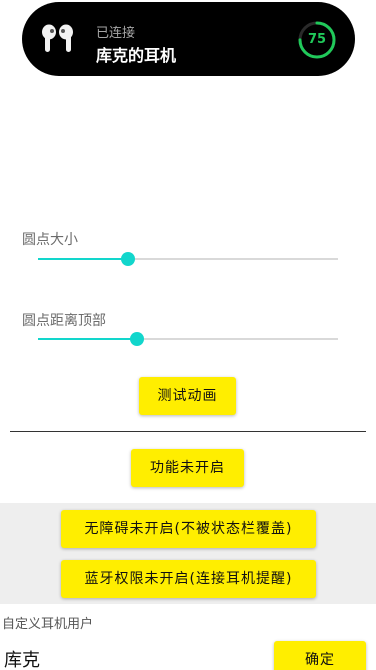 This screenshot has height=670, width=376. What do you see at coordinates (188, 339) in the screenshot?
I see `dot-top-slider` at bounding box center [188, 339].